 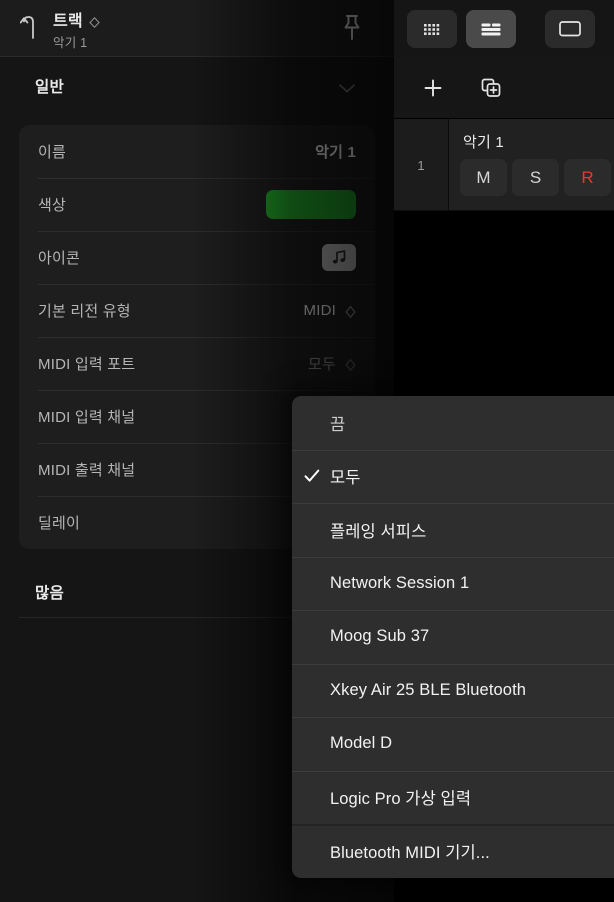 I want to click on section-title: 많음, so click(x=49, y=593).